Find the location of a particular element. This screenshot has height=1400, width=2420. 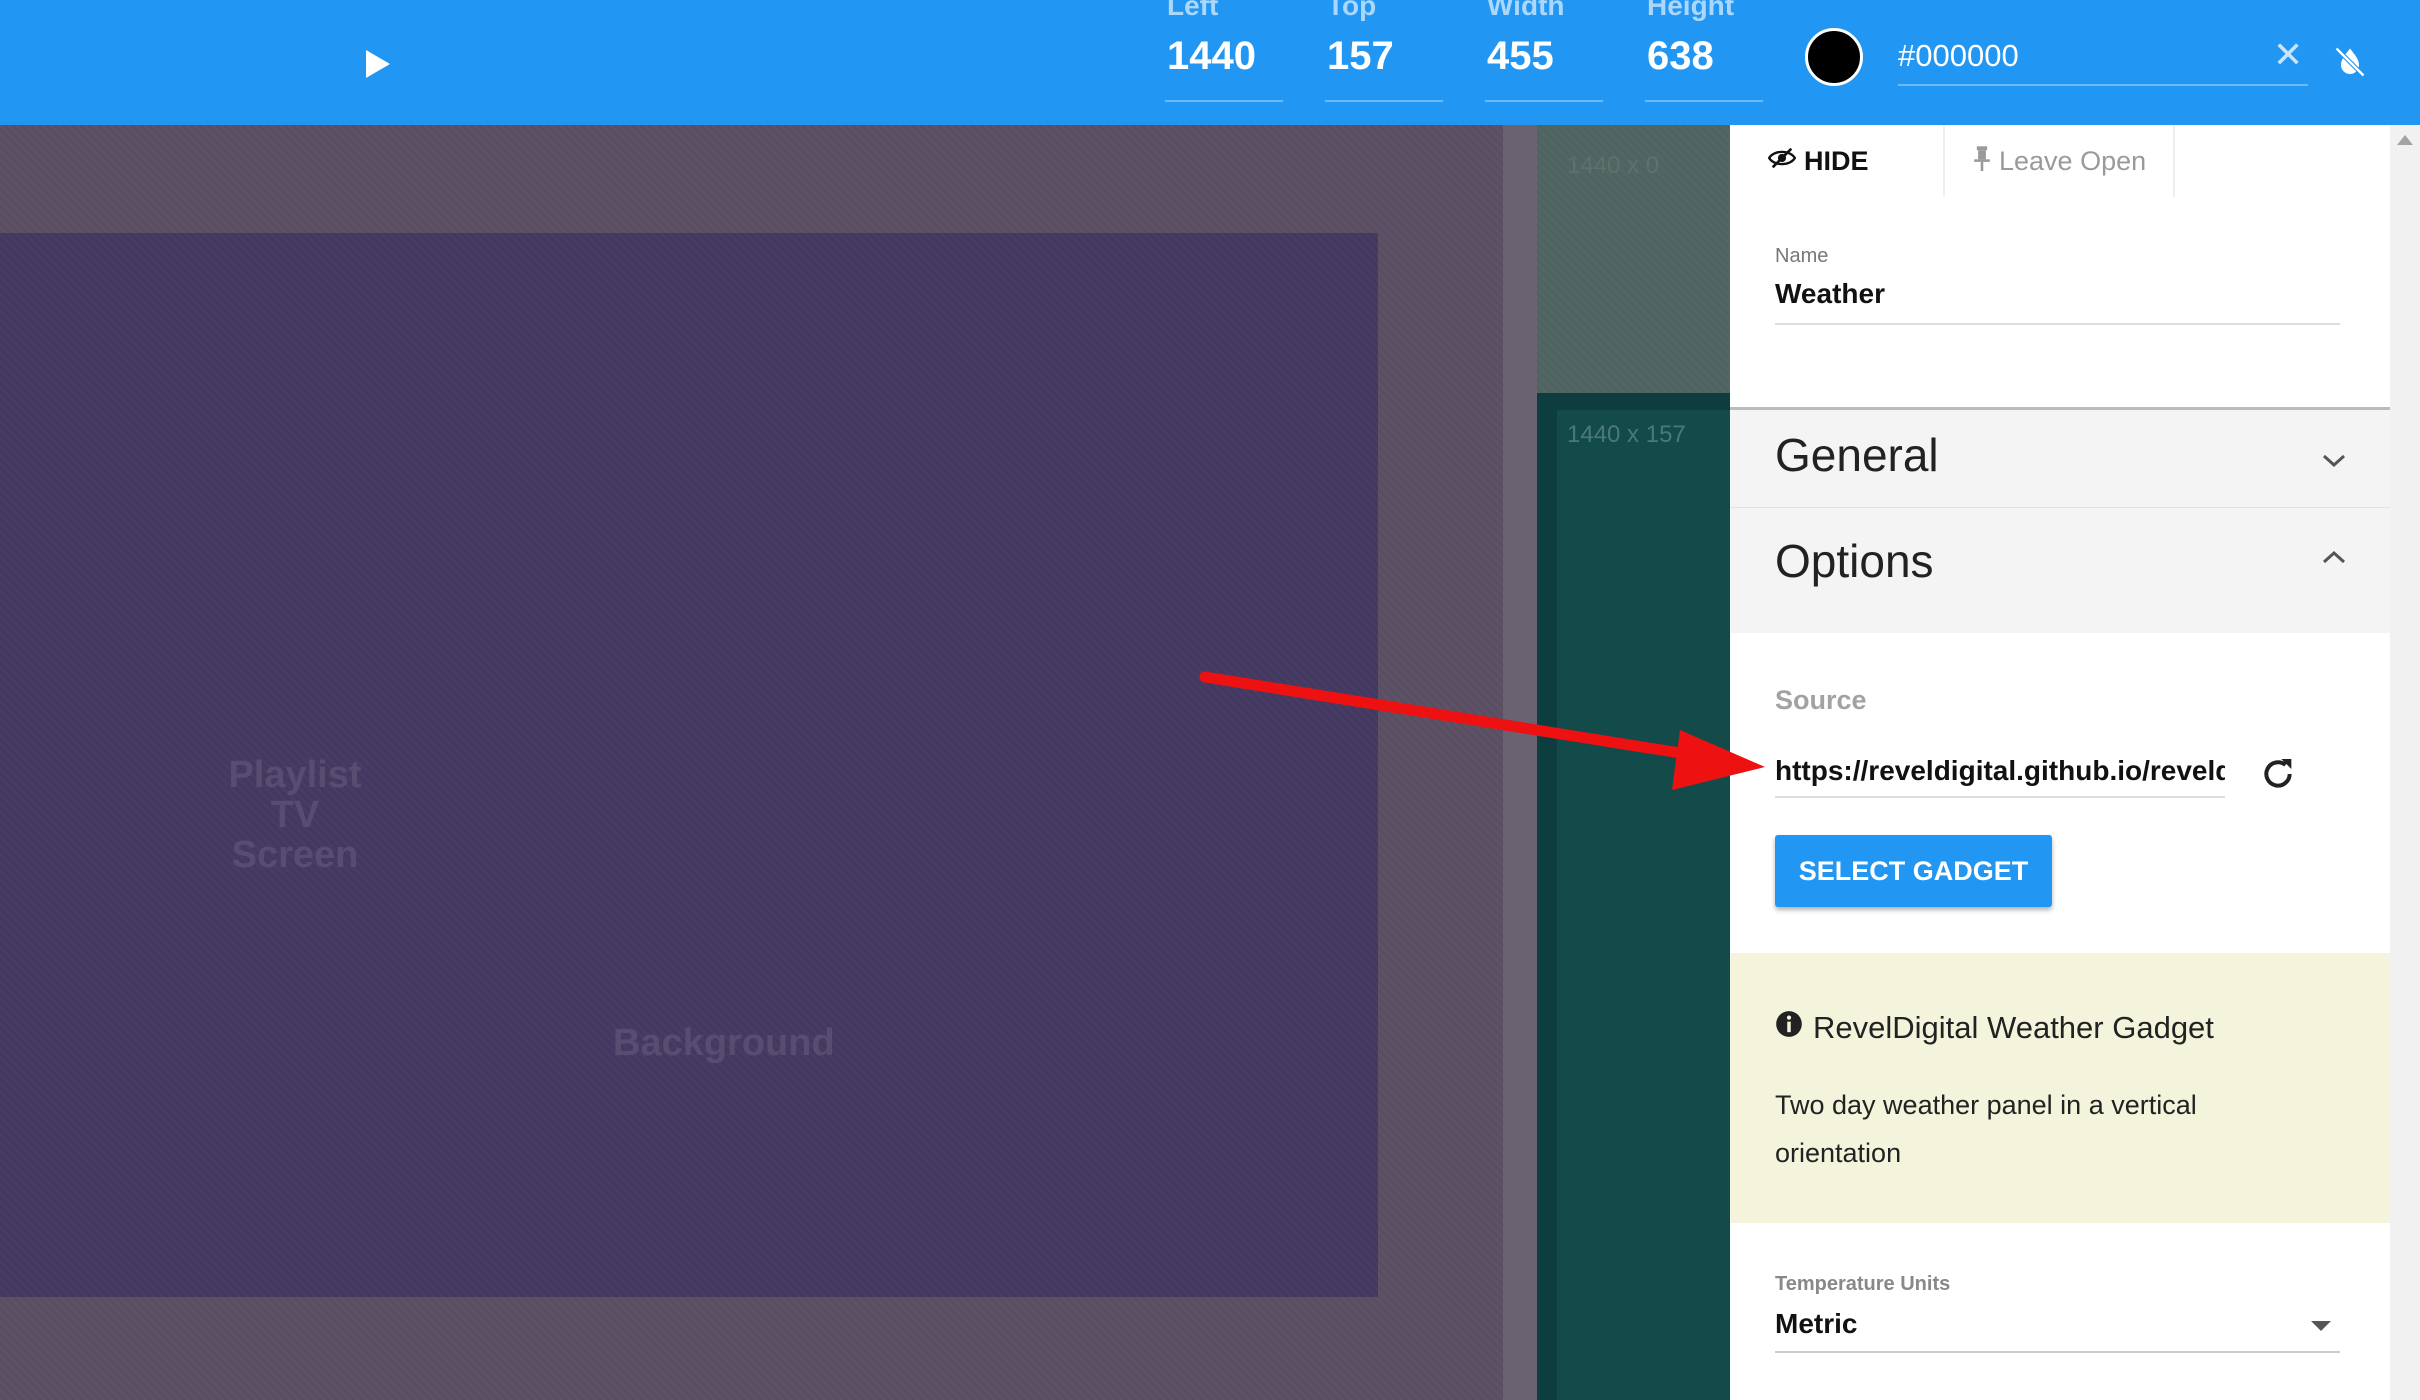

height-field: Height 638 is located at coordinates (1704, 51).